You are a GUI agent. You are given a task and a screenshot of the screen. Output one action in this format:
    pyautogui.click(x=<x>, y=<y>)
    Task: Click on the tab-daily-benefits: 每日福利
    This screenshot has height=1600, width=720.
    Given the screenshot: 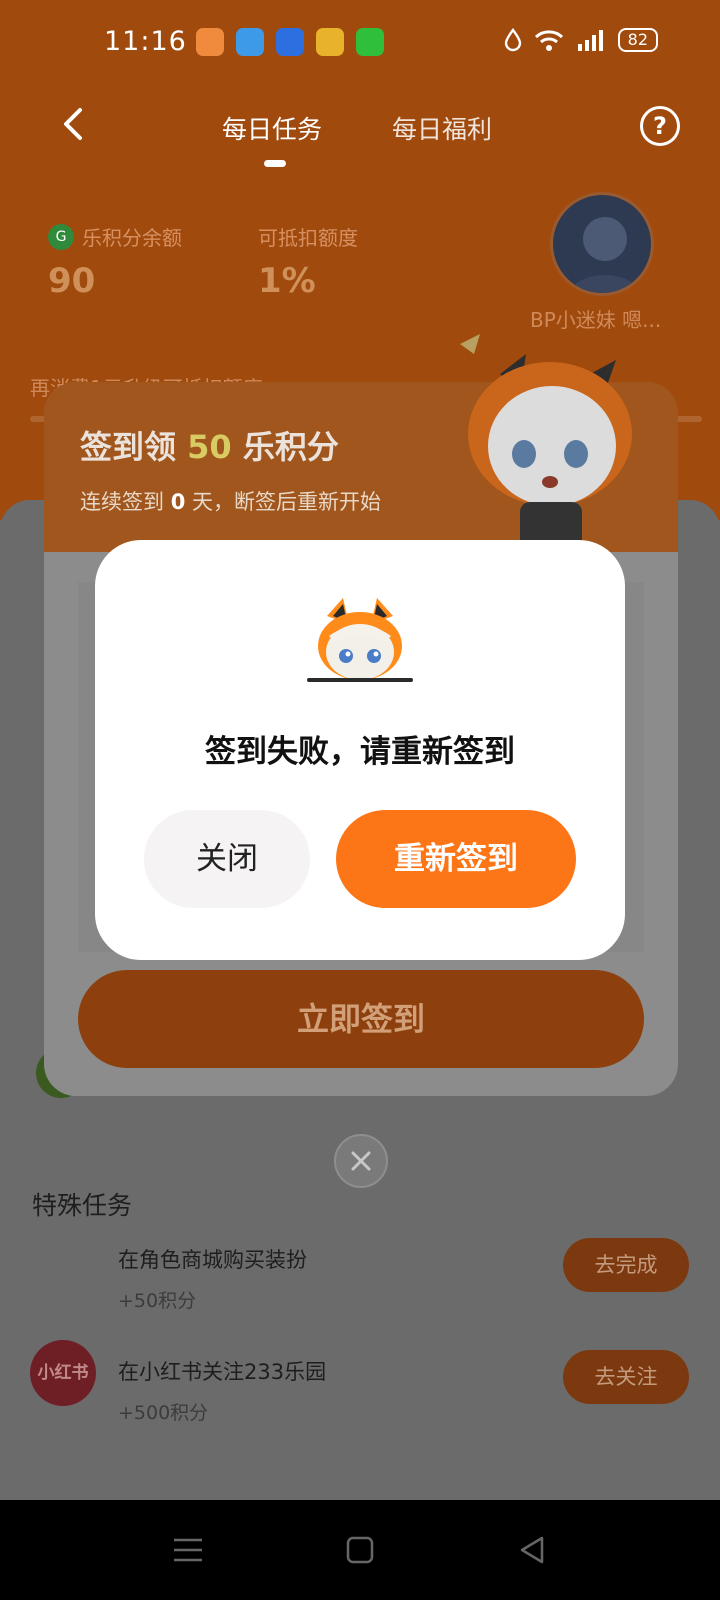 What is the action you would take?
    pyautogui.click(x=442, y=128)
    